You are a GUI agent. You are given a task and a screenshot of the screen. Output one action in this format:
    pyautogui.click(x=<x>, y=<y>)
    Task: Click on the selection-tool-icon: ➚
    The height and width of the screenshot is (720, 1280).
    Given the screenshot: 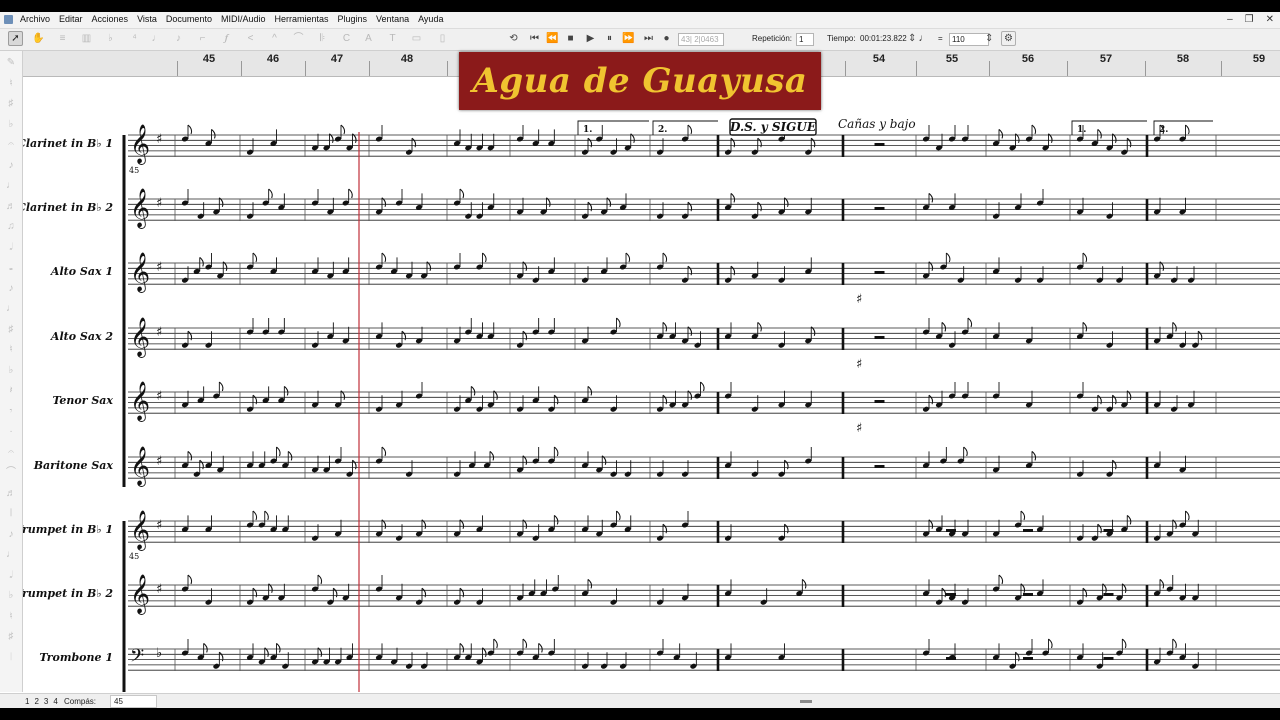 What is the action you would take?
    pyautogui.click(x=15, y=38)
    